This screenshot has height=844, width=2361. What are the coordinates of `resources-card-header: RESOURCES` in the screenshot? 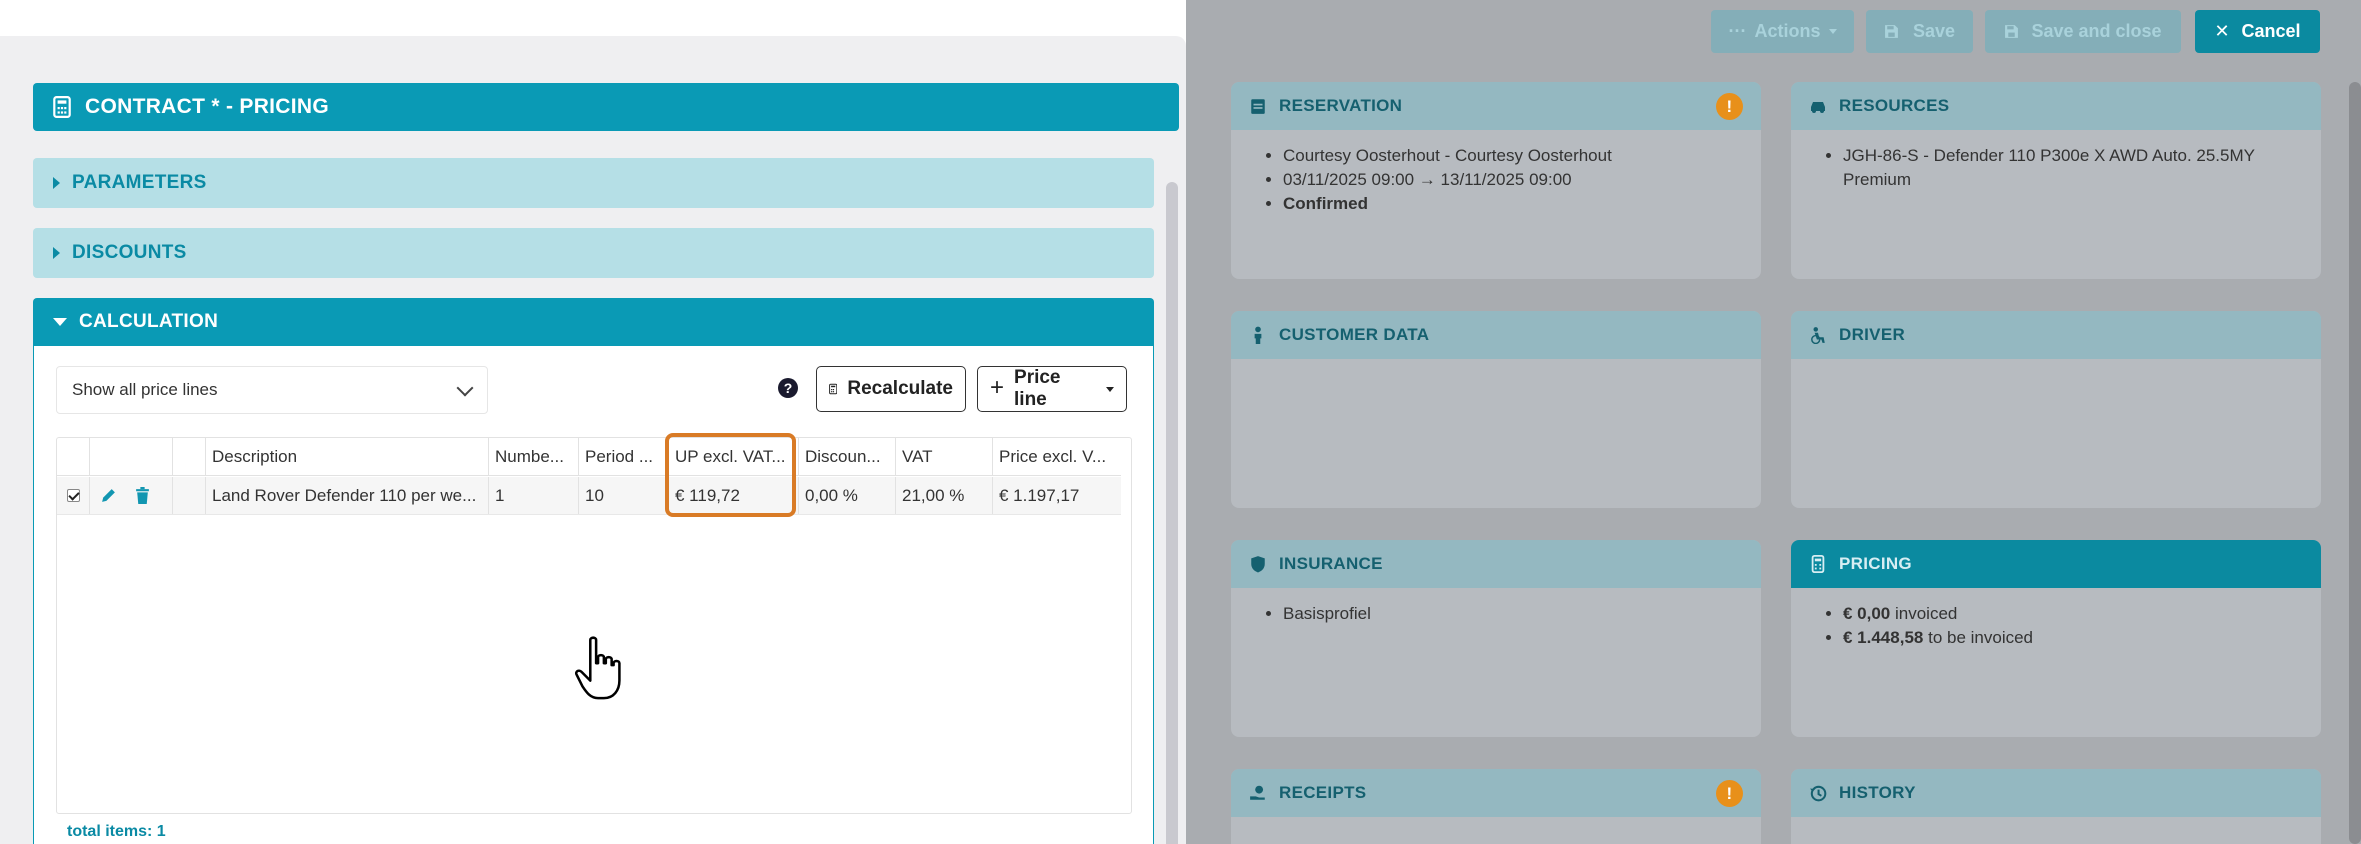 It's located at (2056, 106).